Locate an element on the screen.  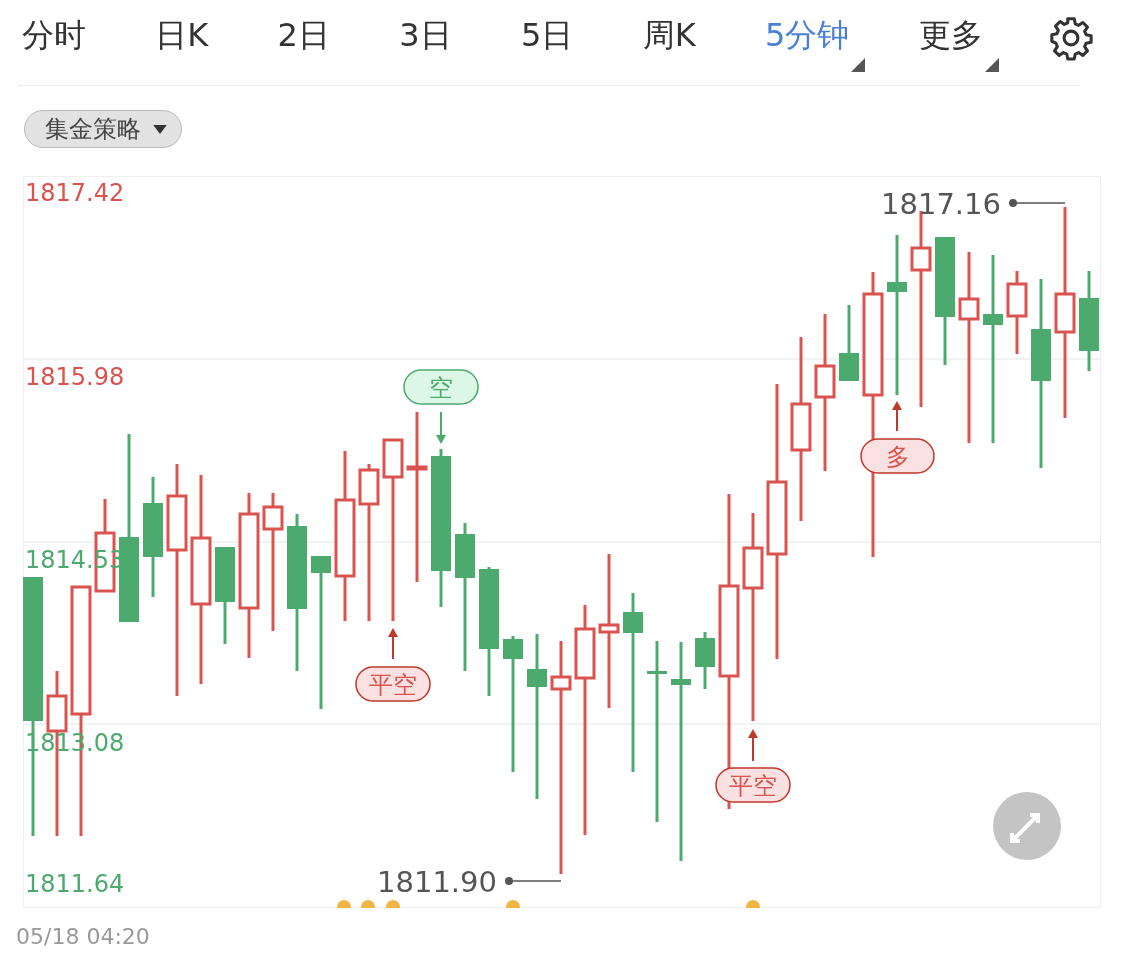
signal-tag: 空 is located at coordinates (440, 386).